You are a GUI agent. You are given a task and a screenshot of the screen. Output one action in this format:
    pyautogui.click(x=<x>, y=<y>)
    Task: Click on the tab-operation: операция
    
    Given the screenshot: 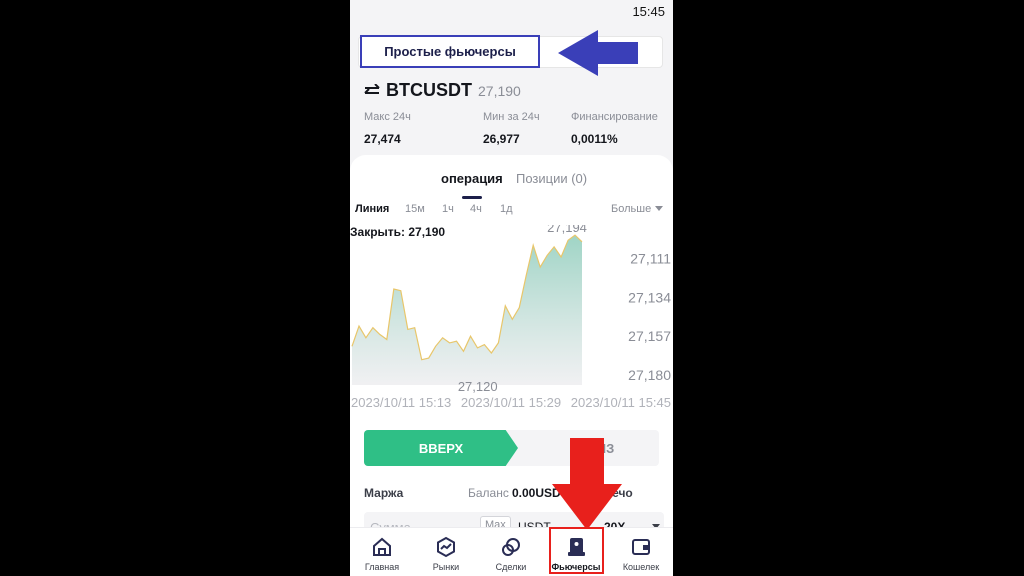 What is the action you would take?
    pyautogui.click(x=472, y=178)
    